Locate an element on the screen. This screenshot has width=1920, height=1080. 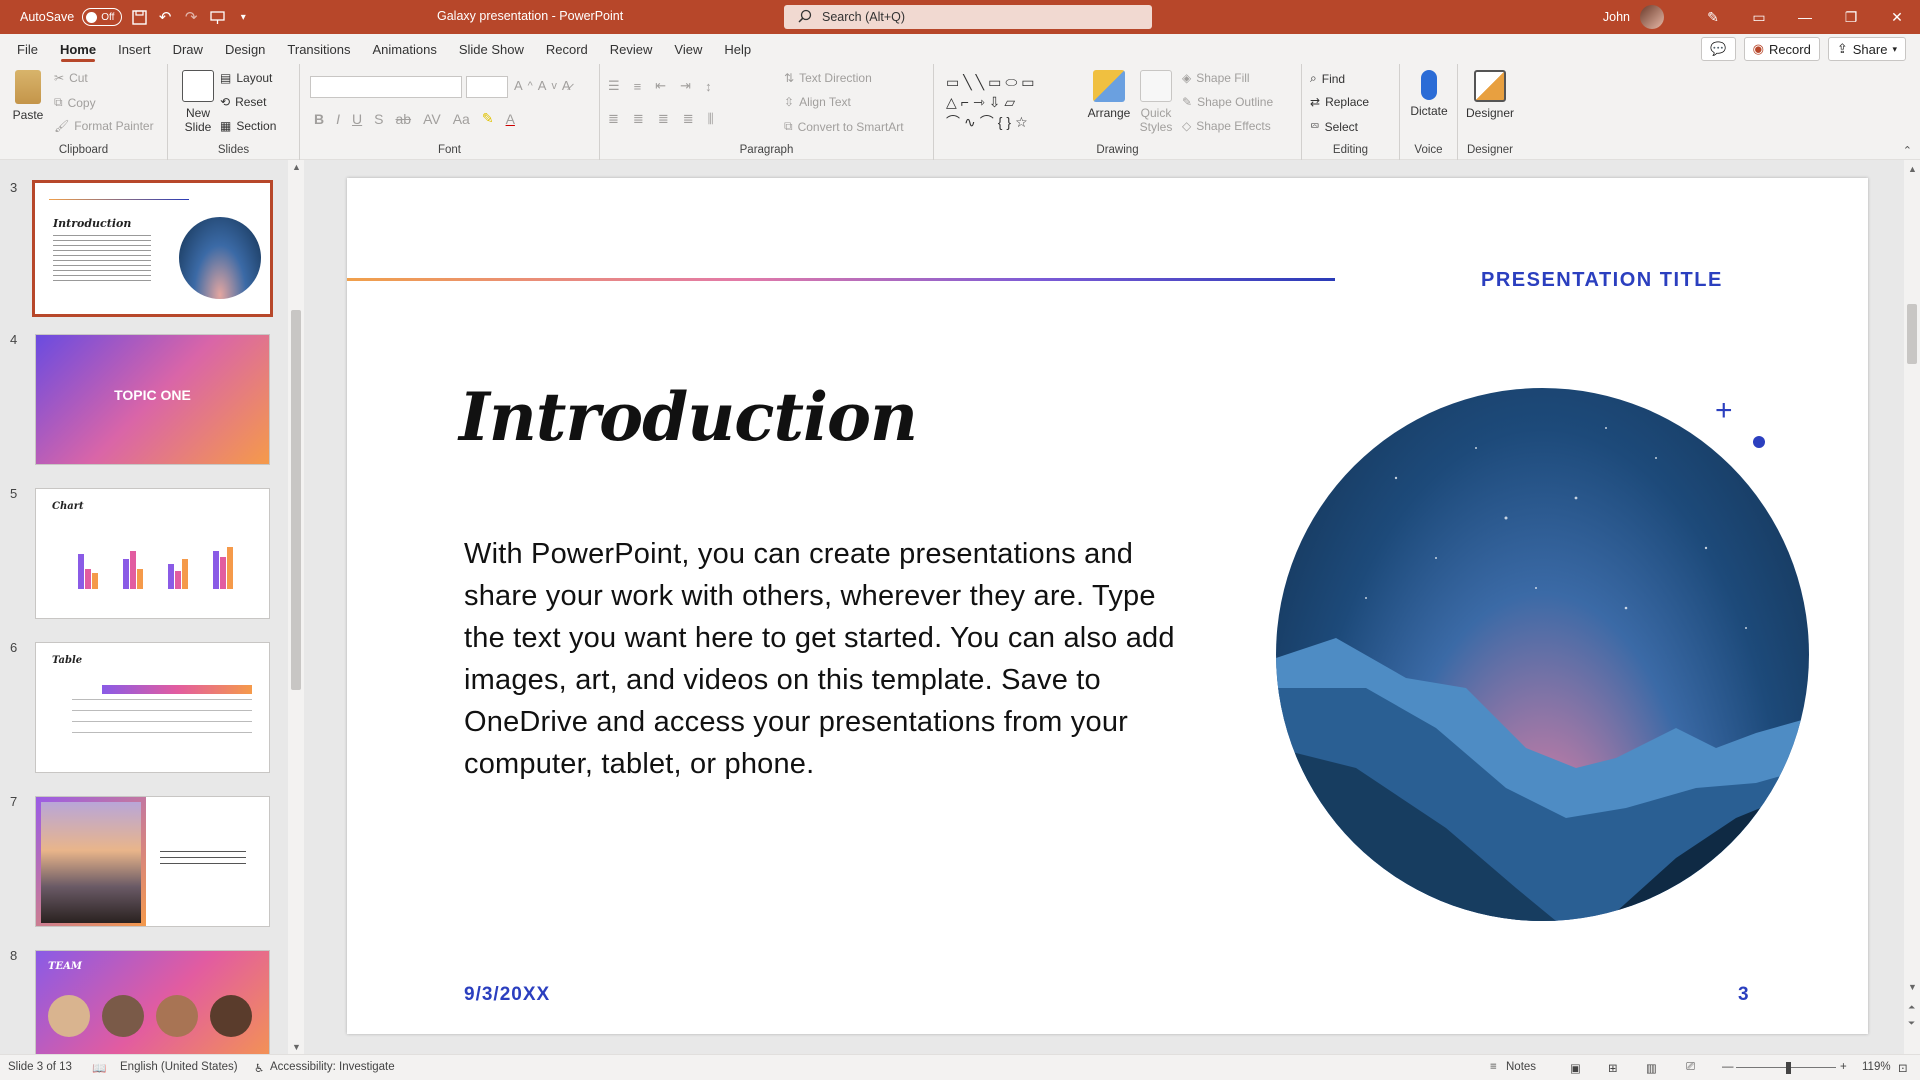
tab-review: Review is located at coordinates (631, 49).